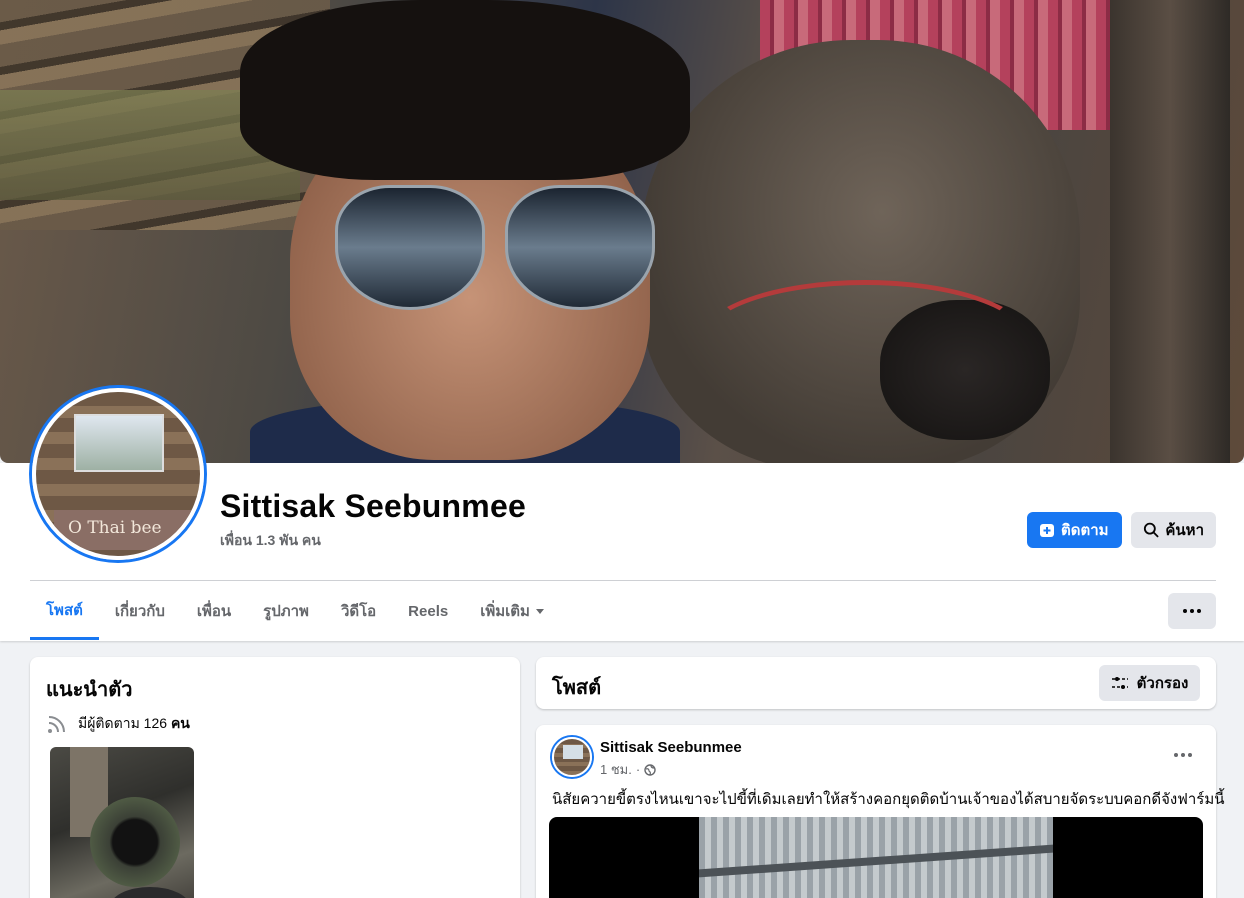 The height and width of the screenshot is (898, 1244). Describe the element at coordinates (286, 611) in the screenshot. I see `tab-photos: รูปภาพ` at that location.